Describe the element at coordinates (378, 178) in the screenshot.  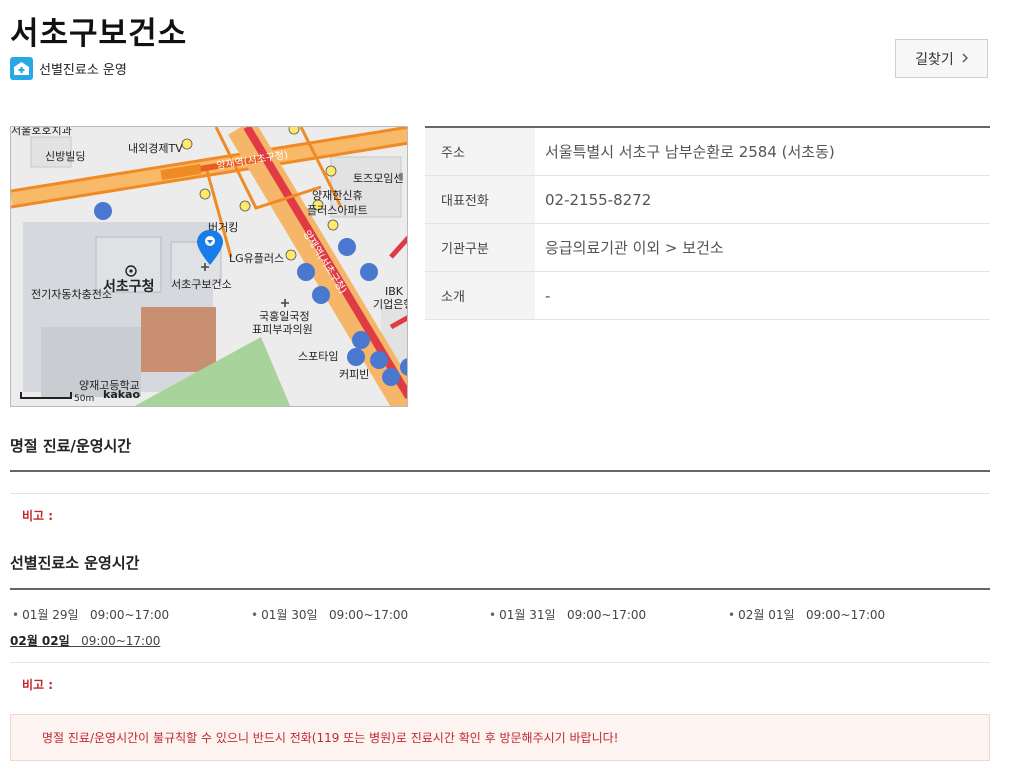
I see `map-label-tojeu: 토즈모임센` at that location.